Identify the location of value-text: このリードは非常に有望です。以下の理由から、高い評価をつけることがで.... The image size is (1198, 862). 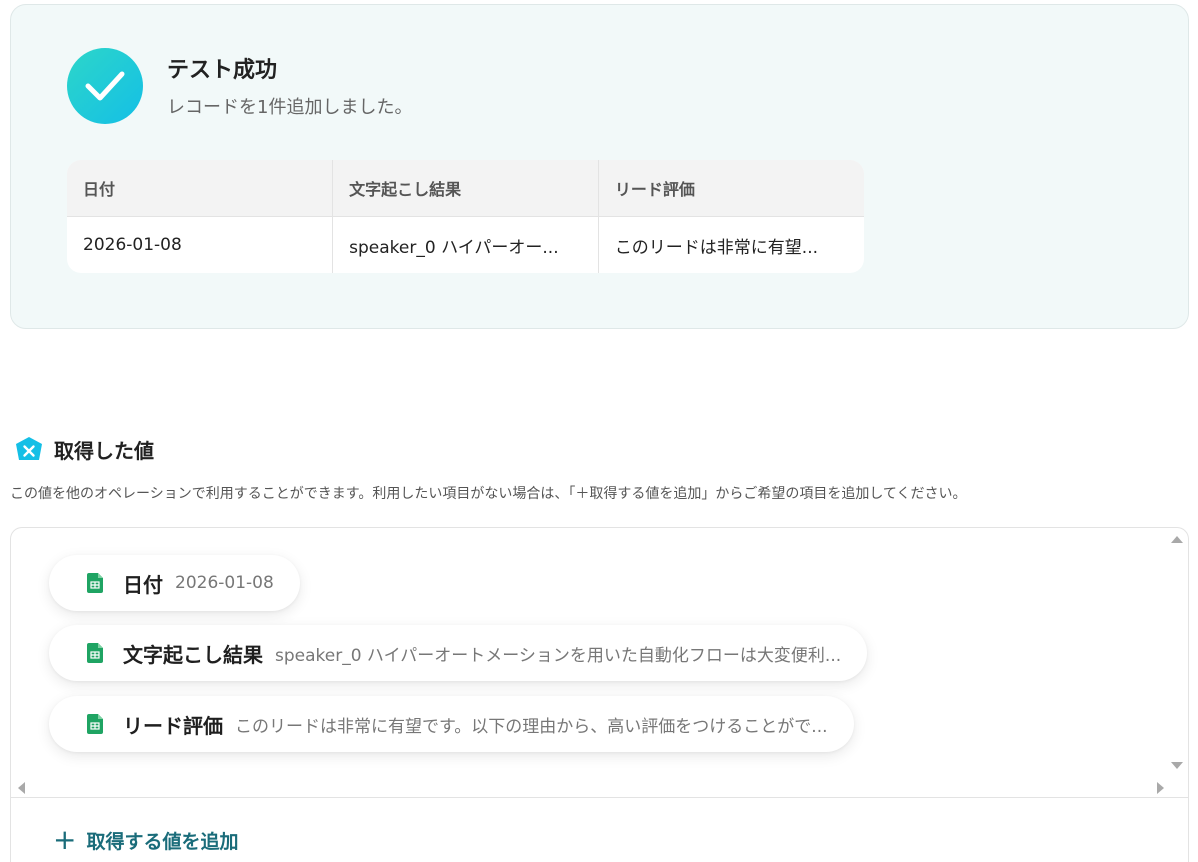
(531, 726).